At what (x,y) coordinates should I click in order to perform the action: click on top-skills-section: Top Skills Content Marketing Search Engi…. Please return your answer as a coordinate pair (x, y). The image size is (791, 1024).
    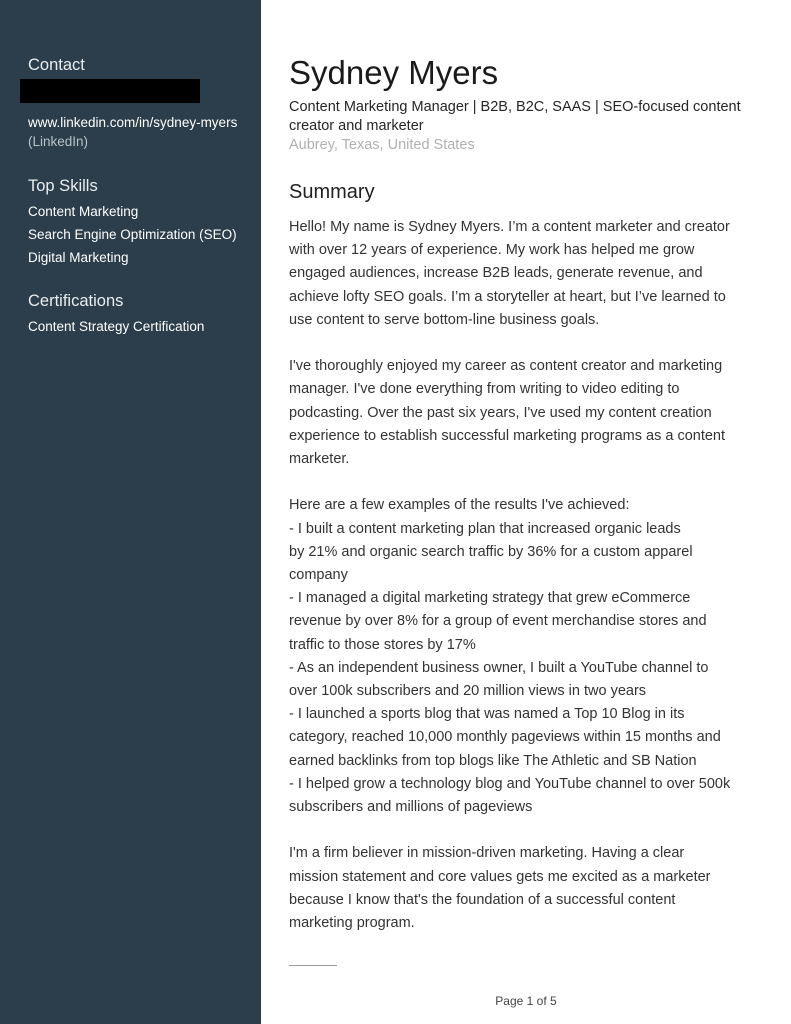
    Looking at the image, I should click on (139, 222).